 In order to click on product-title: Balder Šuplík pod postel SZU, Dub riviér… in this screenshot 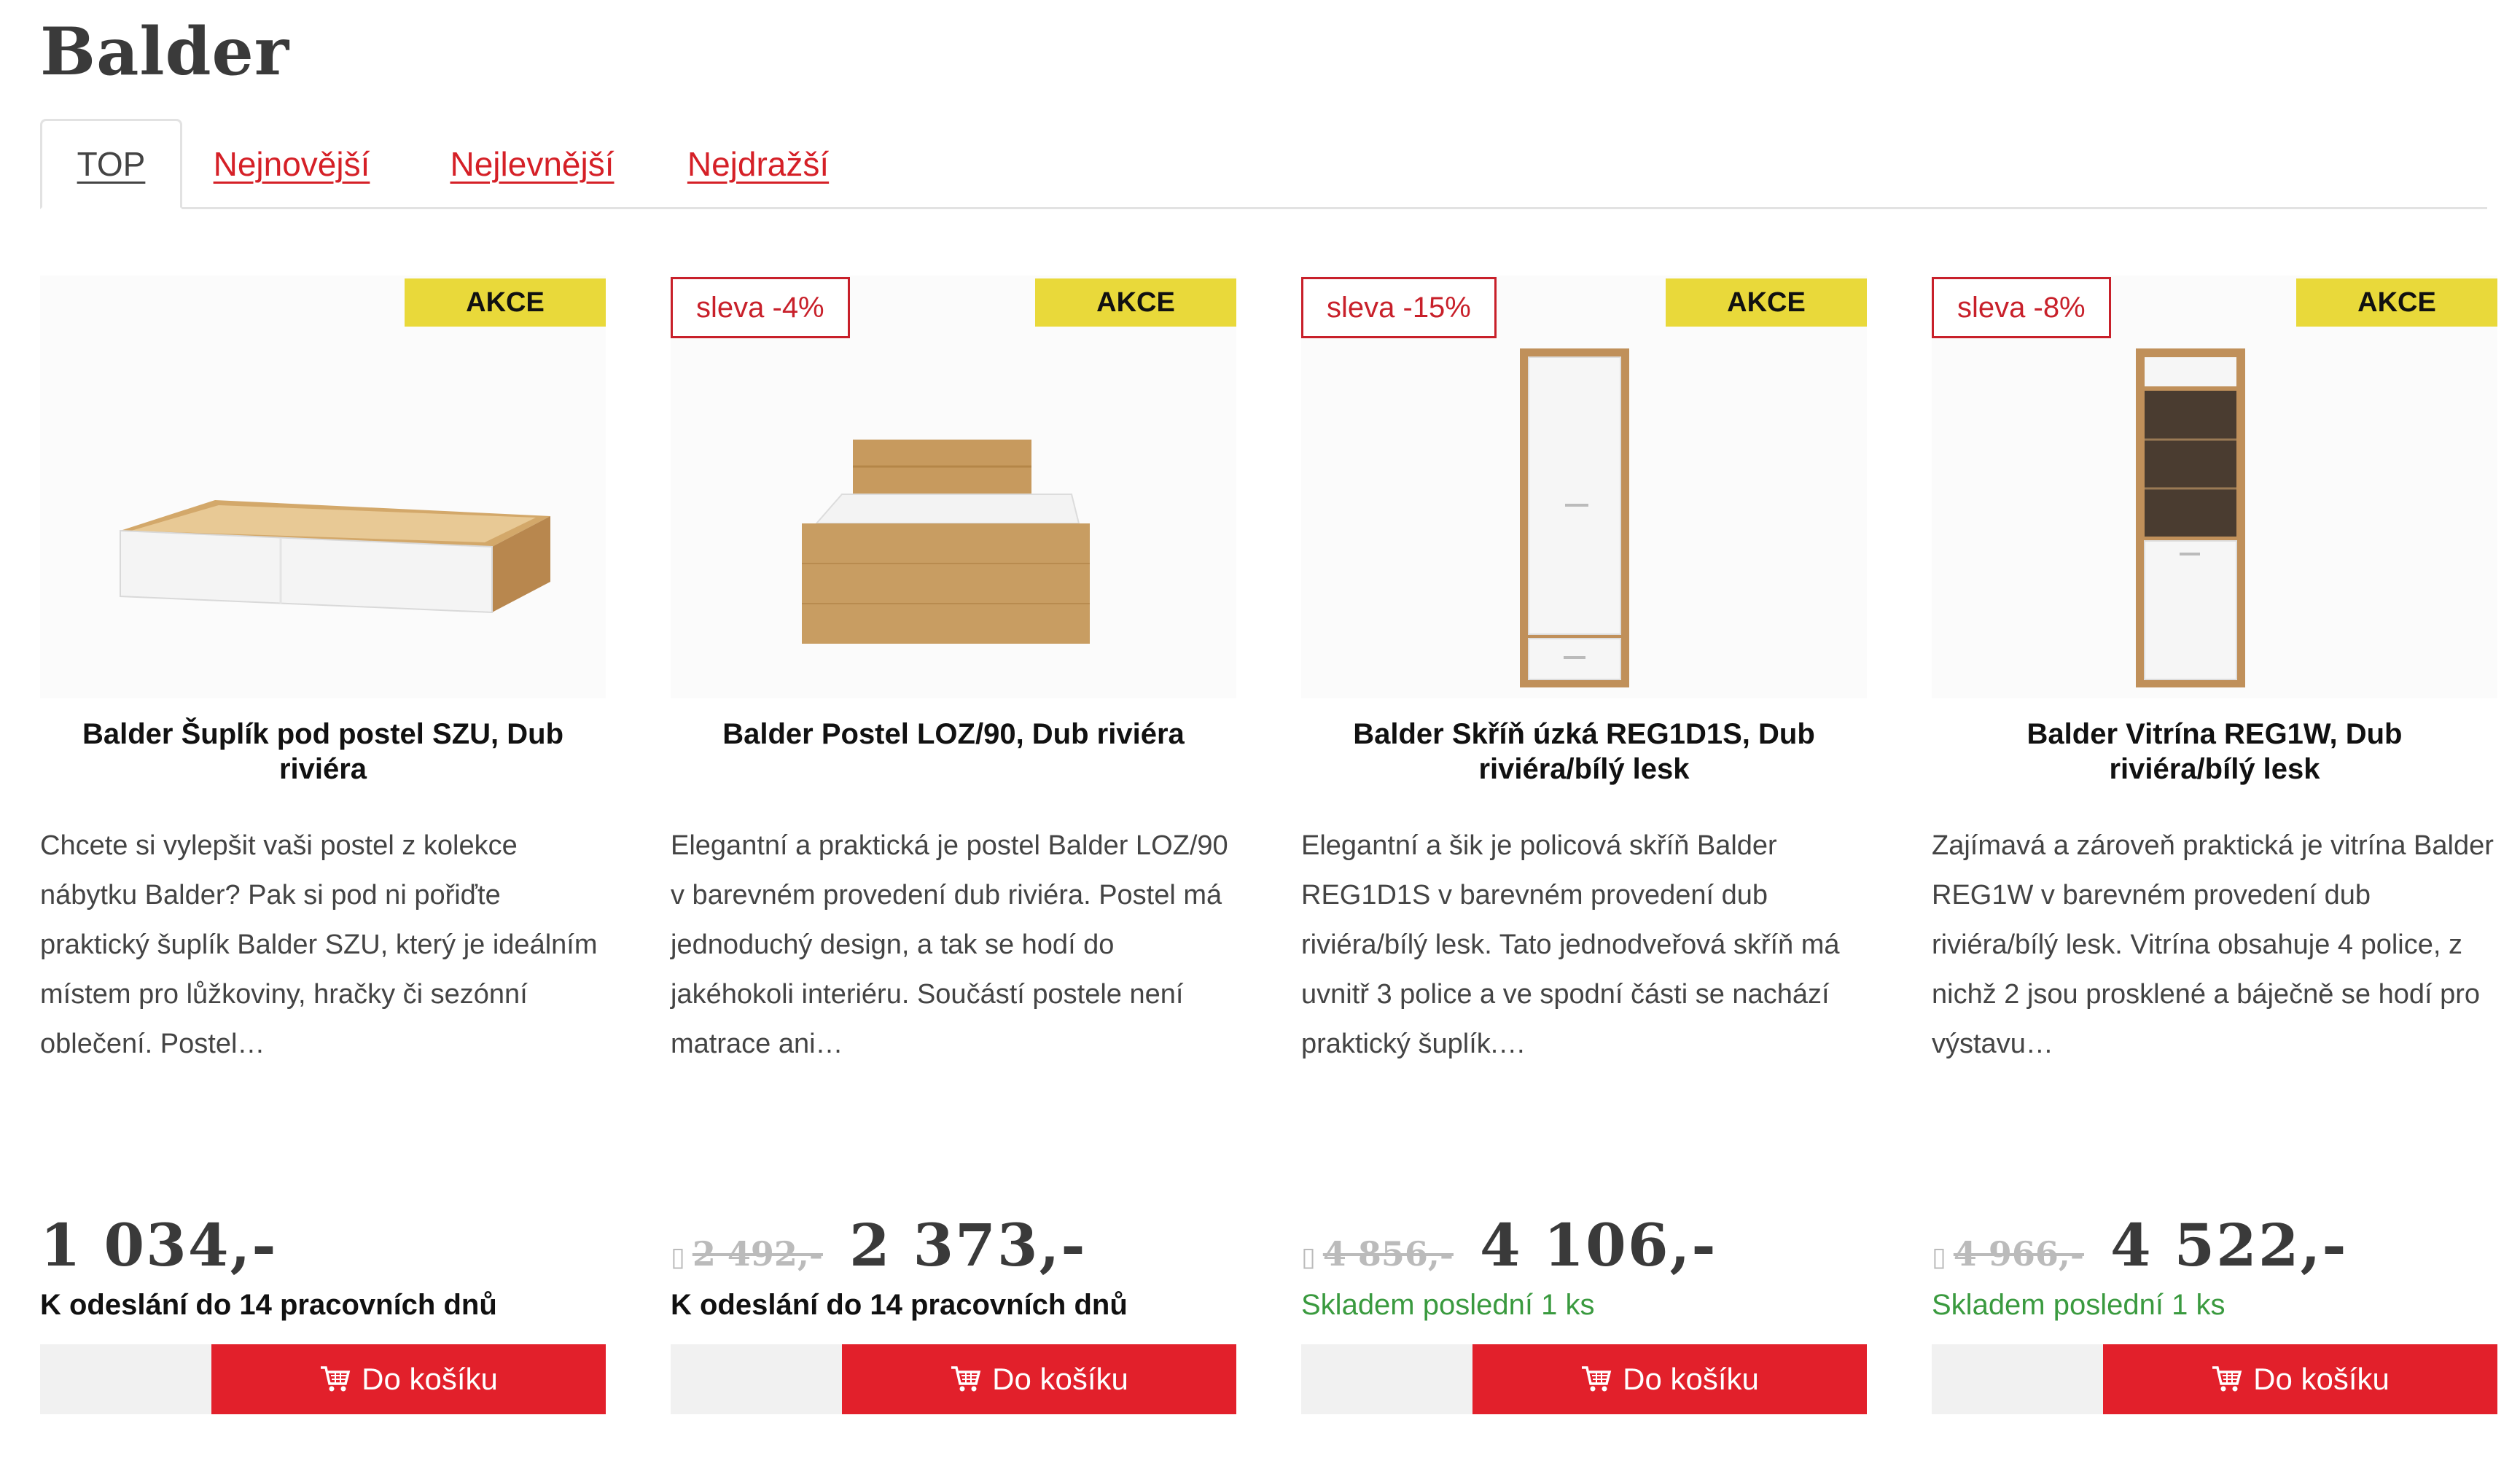, I will do `click(323, 752)`.